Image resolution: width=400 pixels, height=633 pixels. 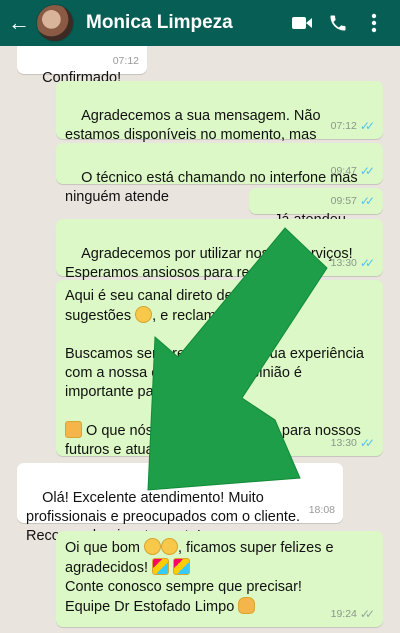 I want to click on message-meta: 09:57 ✓✓, so click(x=353, y=201).